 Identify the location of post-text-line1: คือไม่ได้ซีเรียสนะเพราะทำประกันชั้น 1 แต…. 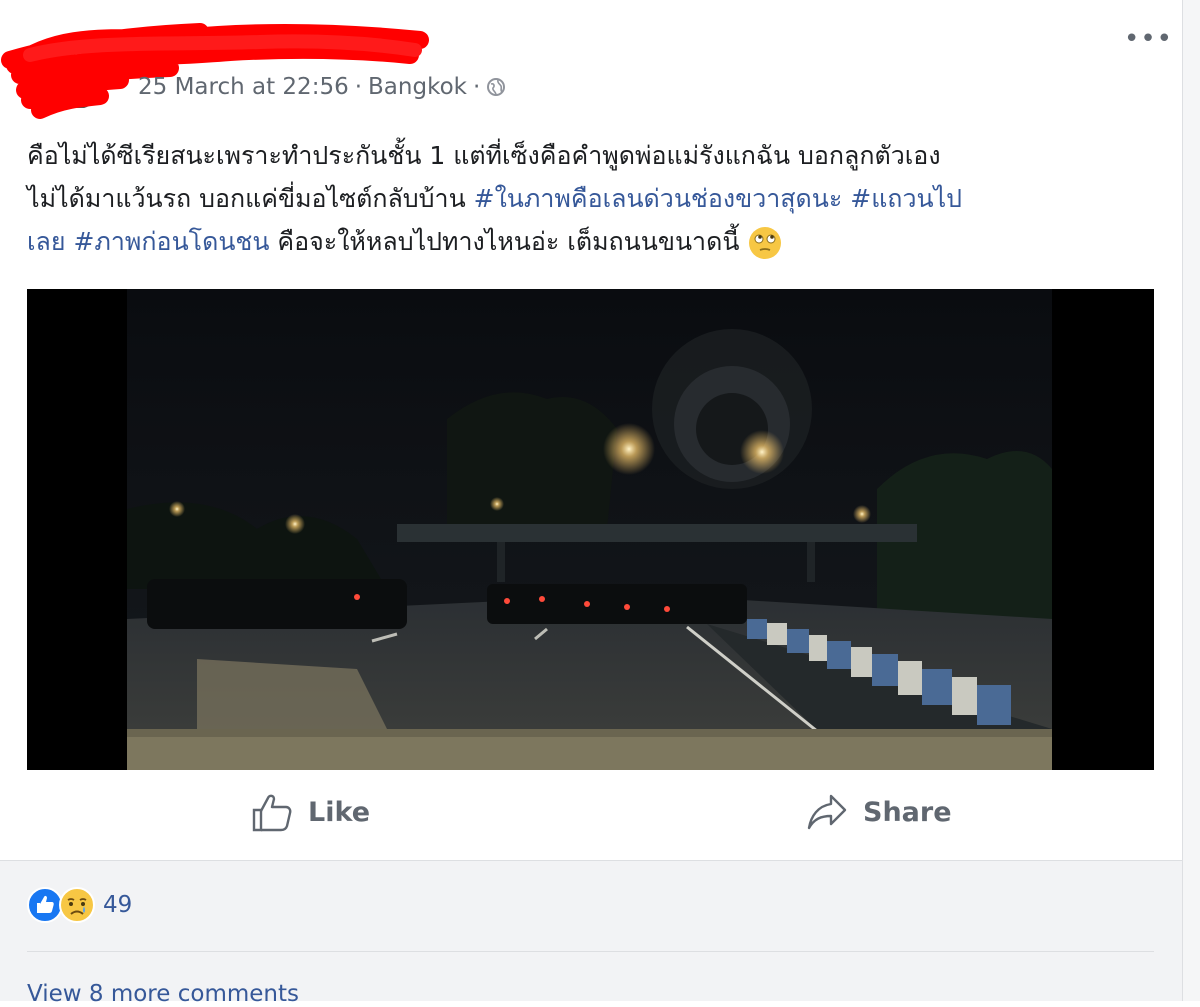
(484, 155).